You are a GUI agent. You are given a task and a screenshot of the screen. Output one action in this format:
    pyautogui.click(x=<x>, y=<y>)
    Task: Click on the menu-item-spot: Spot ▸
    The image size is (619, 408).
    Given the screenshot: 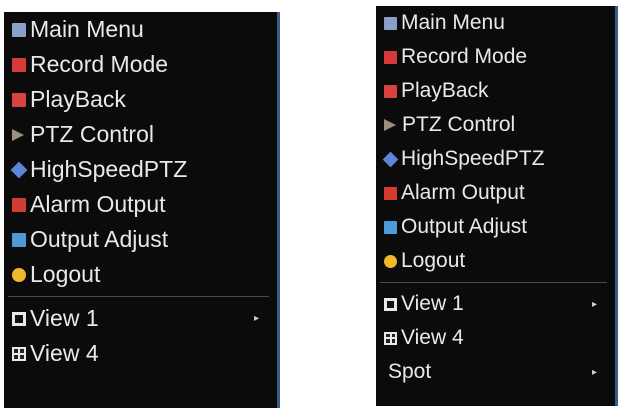 What is the action you would take?
    pyautogui.click(x=495, y=372)
    